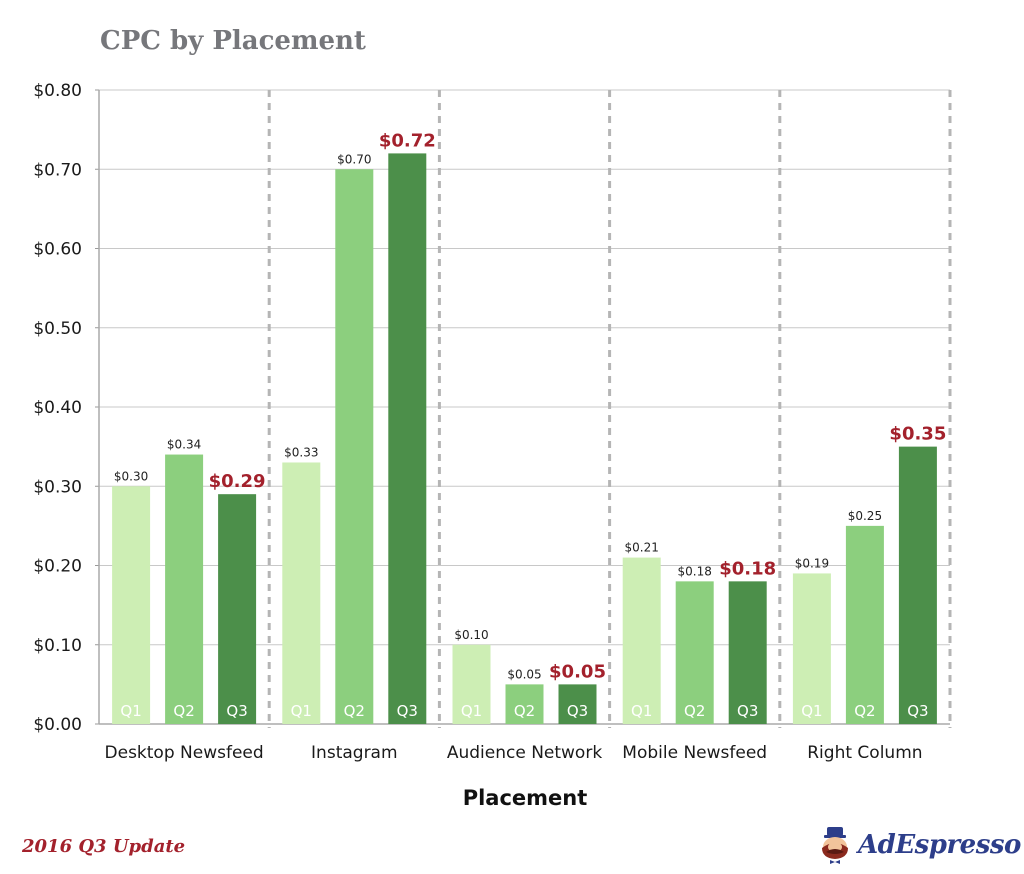 The height and width of the screenshot is (874, 1024). I want to click on y-tick-label: $0.10, so click(57, 646).